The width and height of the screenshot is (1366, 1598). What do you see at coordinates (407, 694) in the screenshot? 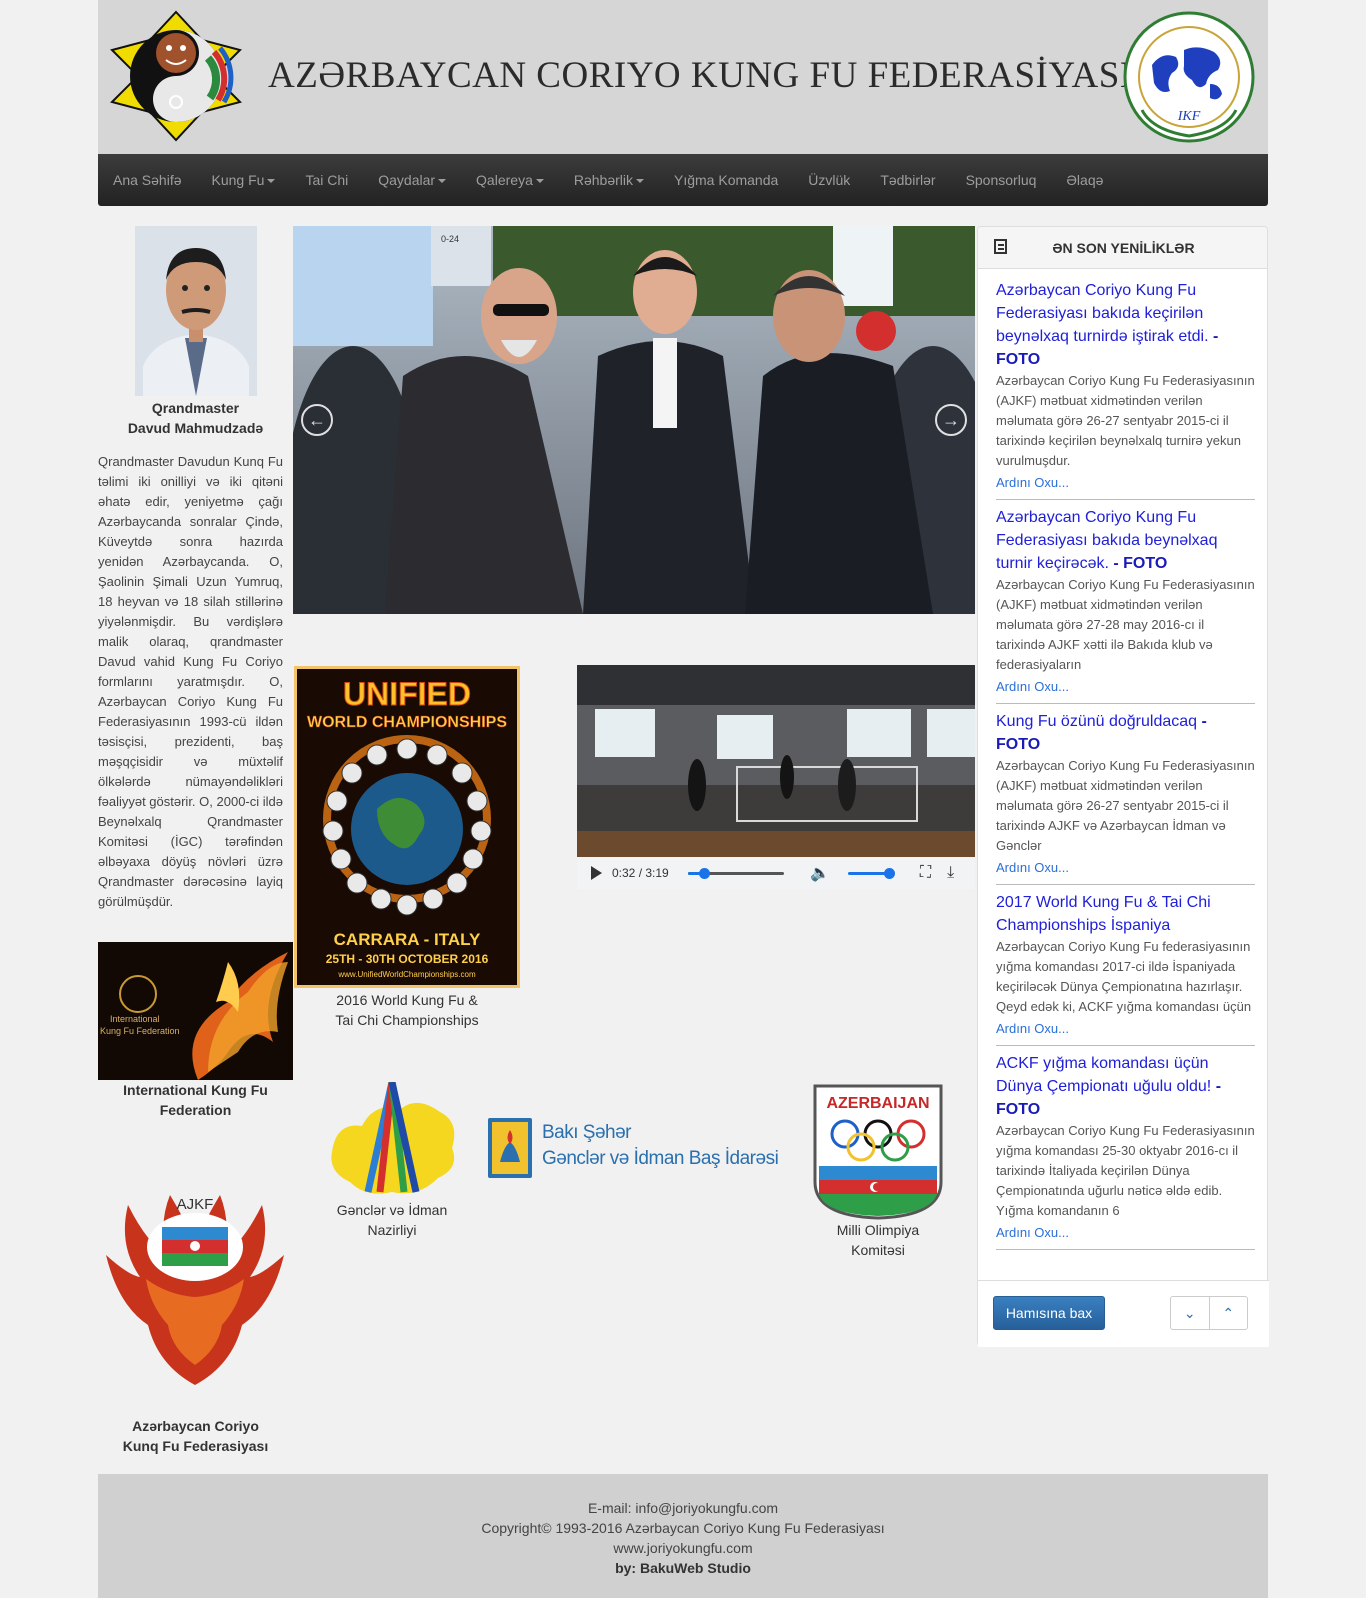
I see `poster-title: UNIFIED` at bounding box center [407, 694].